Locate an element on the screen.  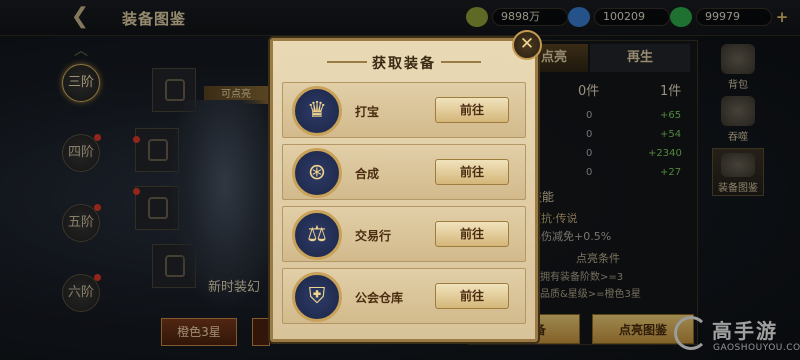
boss-mask-icon: ♛ is located at coordinates (317, 111).